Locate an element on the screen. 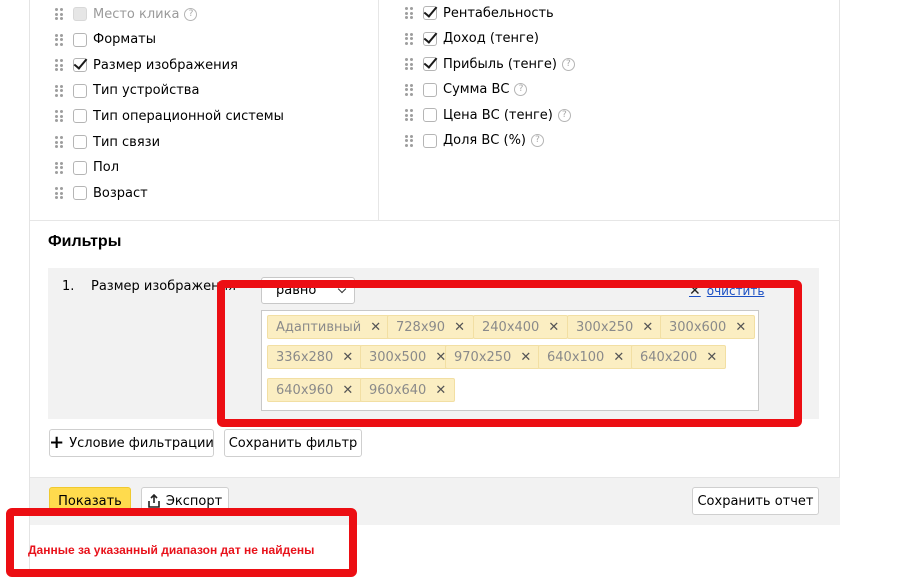 This screenshot has width=898, height=577. column-option-row: Цена ВС (тенге)? is located at coordinates (488, 115).